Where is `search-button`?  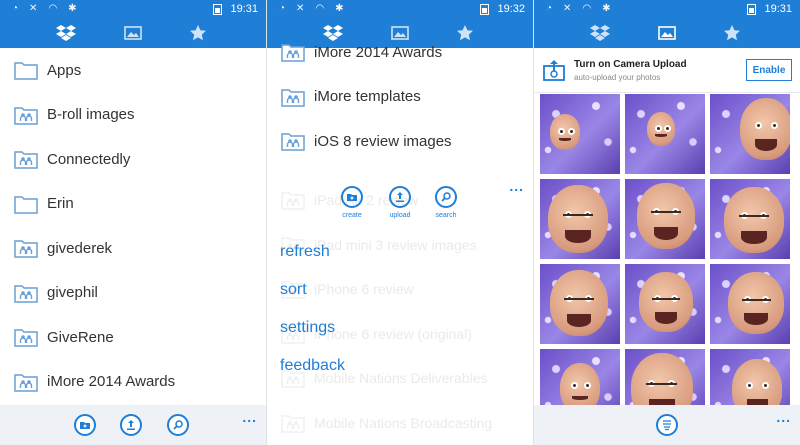 search-button is located at coordinates (178, 425).